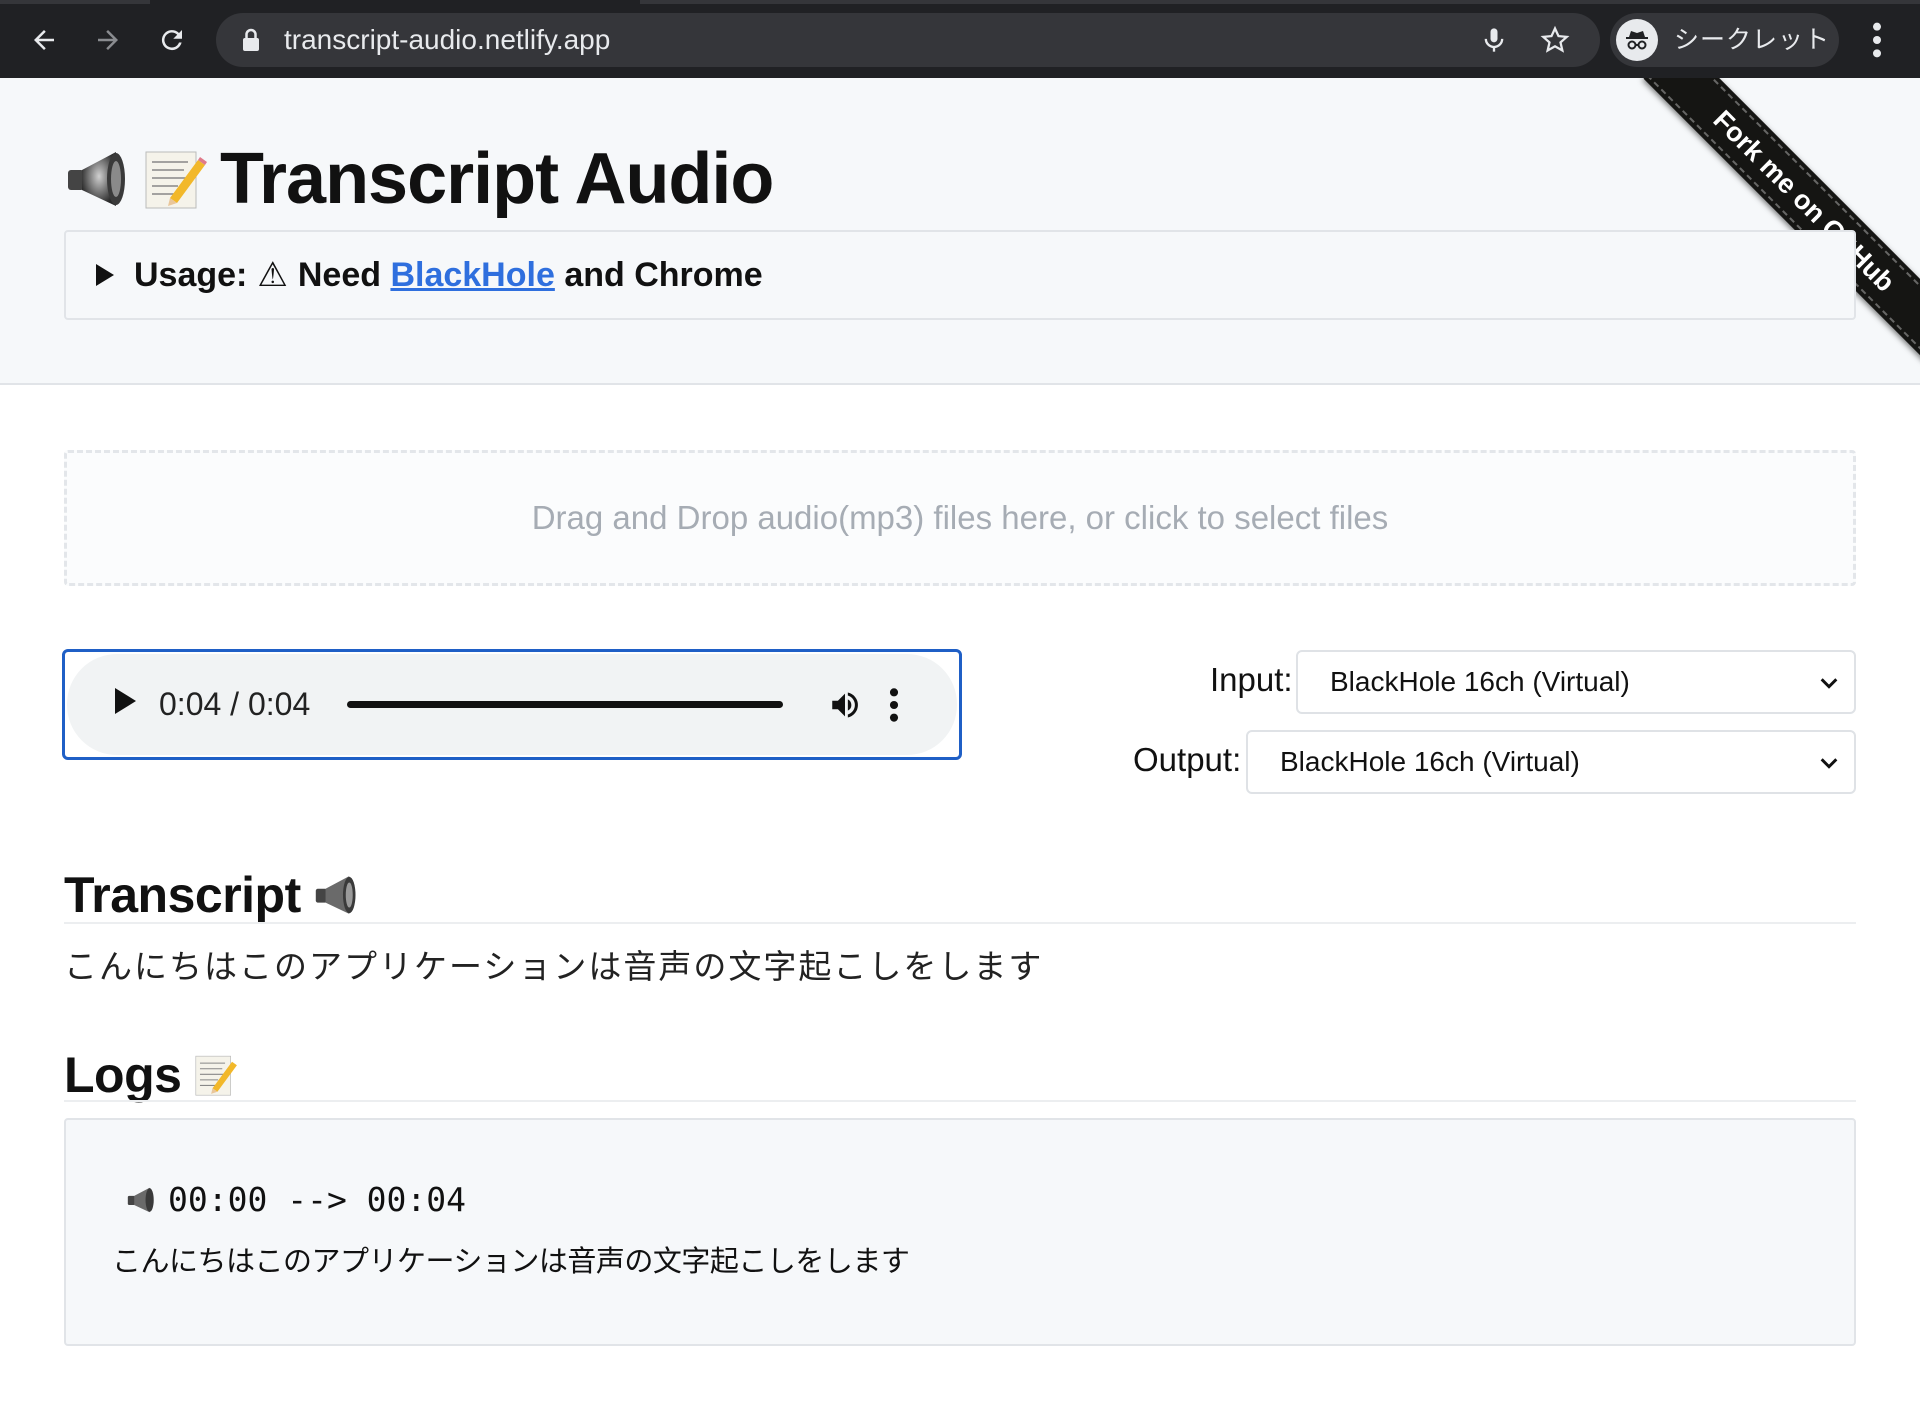  I want to click on output-label: Output:, so click(1187, 759).